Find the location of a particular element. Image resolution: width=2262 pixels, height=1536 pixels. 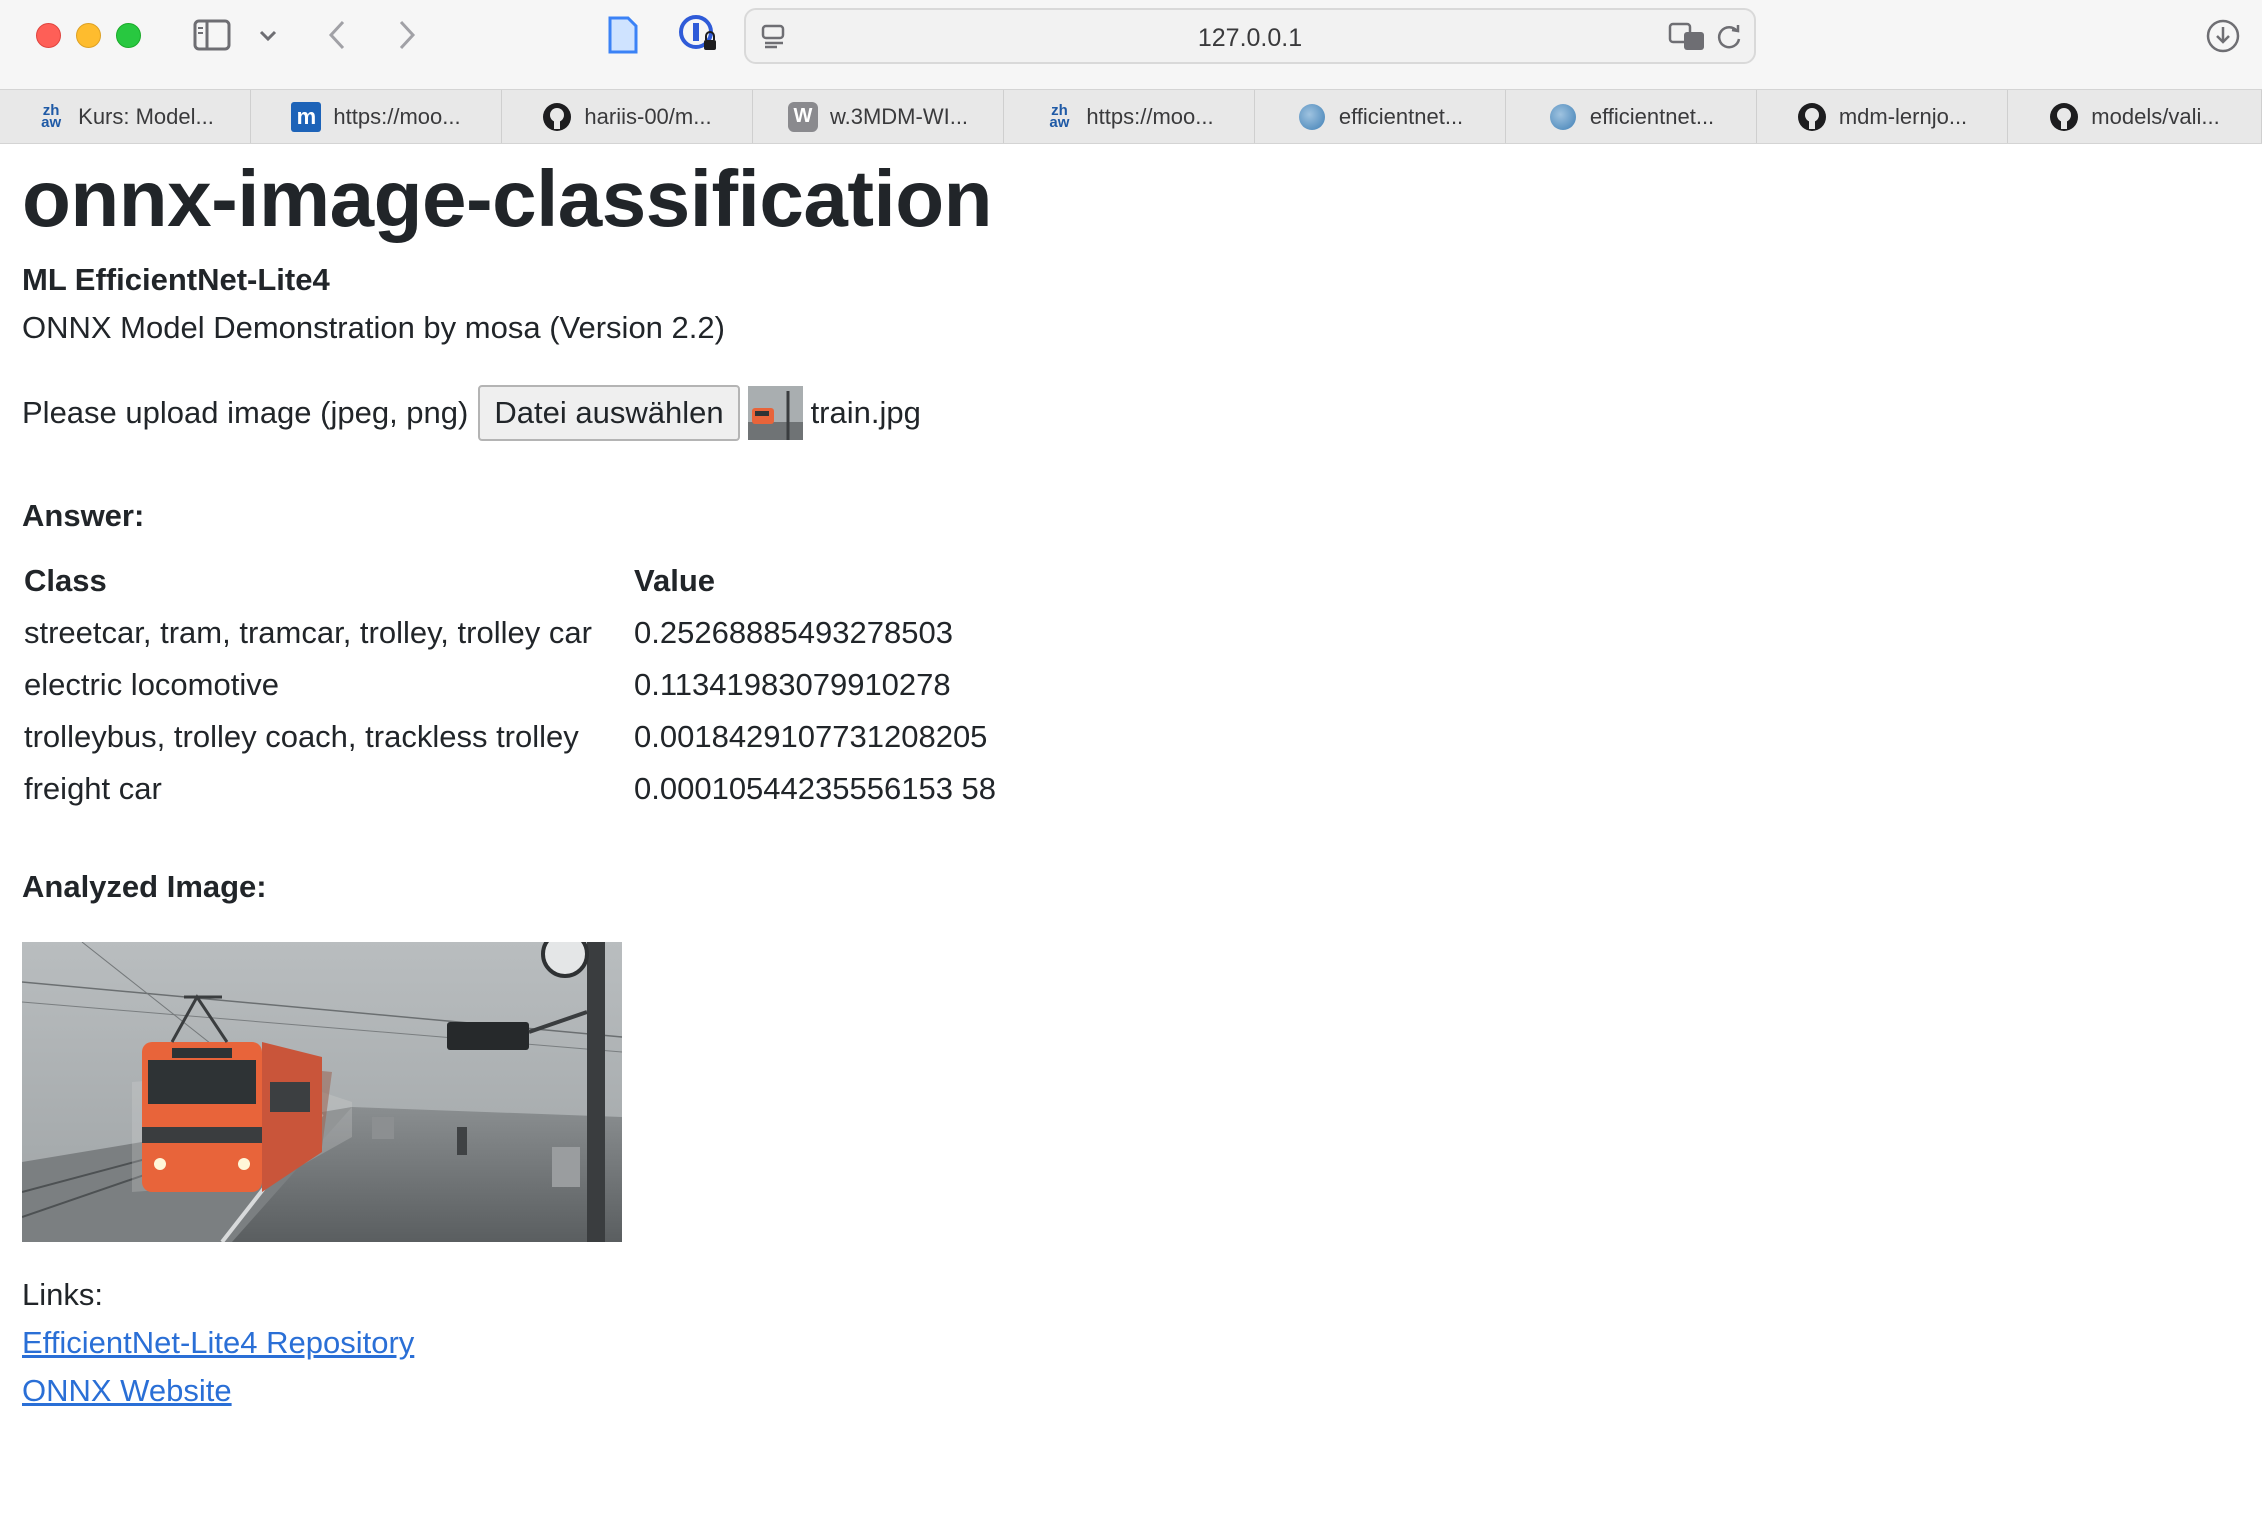

translate-icon is located at coordinates (1688, 37).